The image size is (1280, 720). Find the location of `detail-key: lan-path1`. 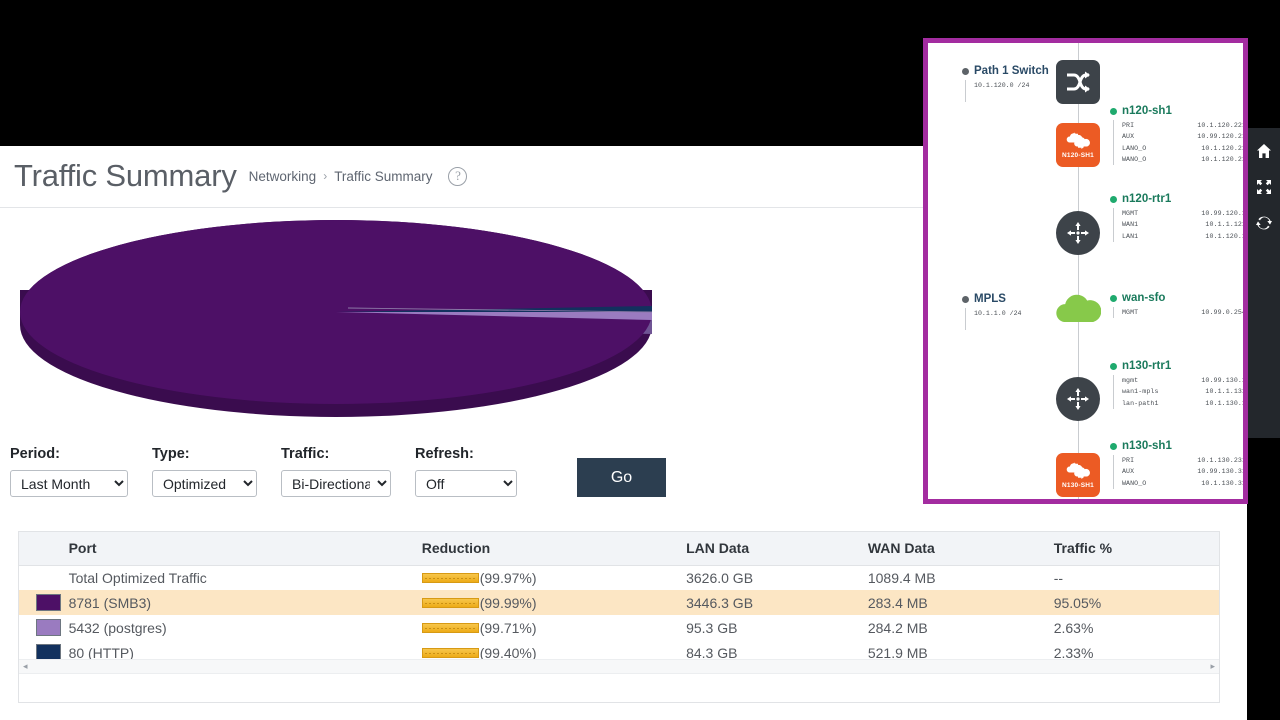

detail-key: lan-path1 is located at coordinates (1140, 403).